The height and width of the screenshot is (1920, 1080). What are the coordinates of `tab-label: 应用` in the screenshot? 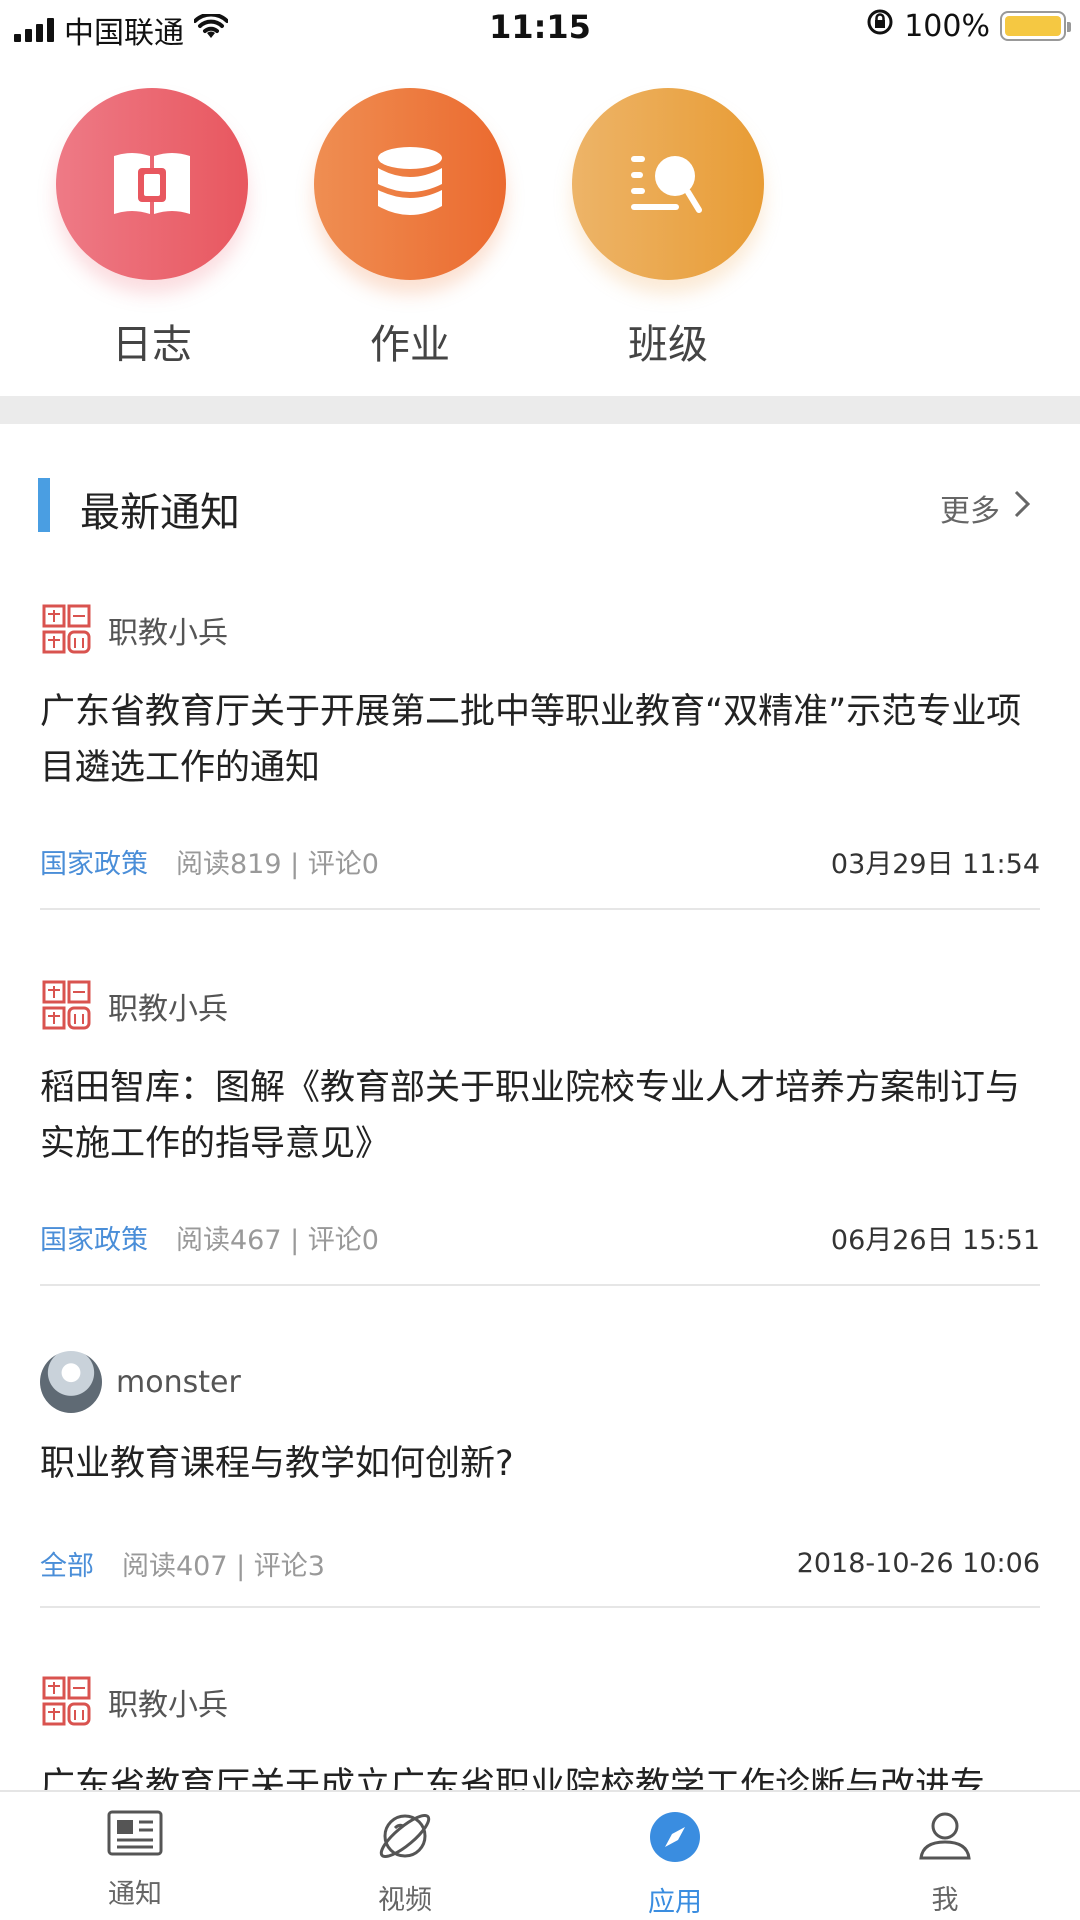 It's located at (675, 1902).